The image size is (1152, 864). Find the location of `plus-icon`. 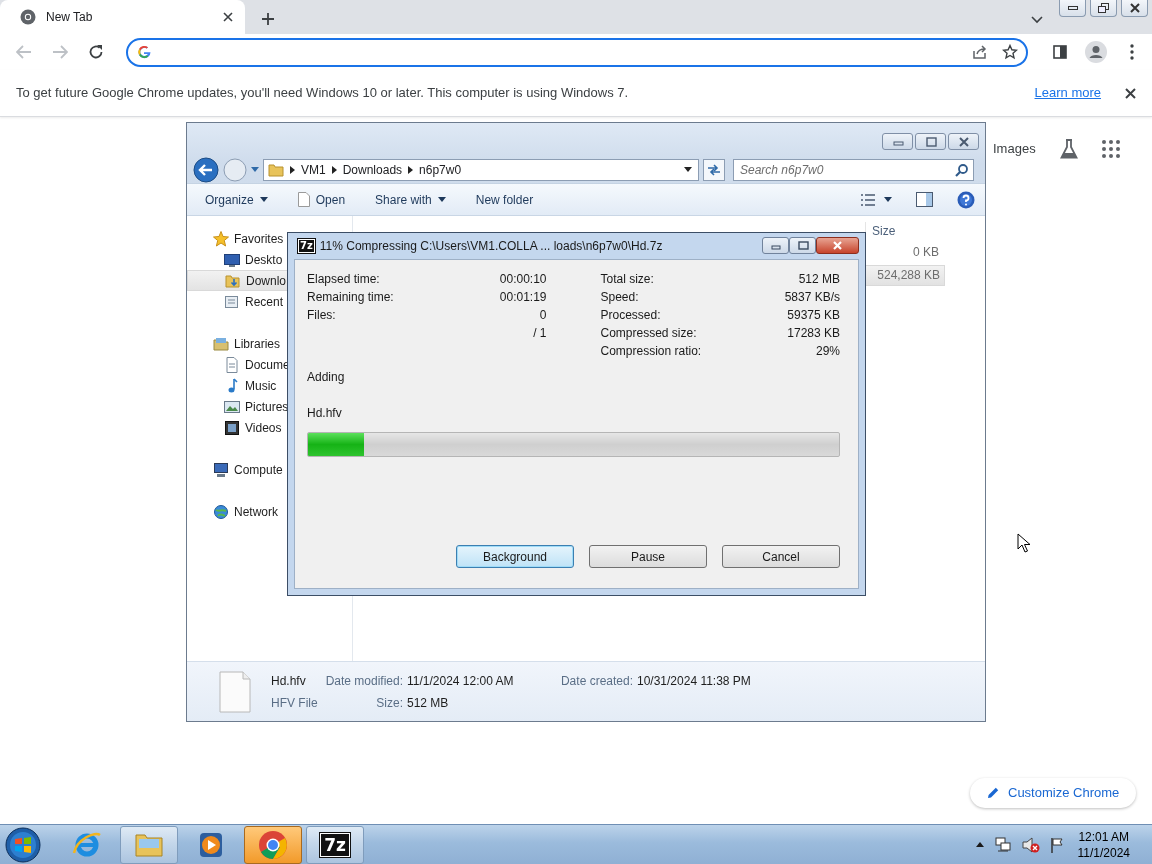

plus-icon is located at coordinates (268, 19).